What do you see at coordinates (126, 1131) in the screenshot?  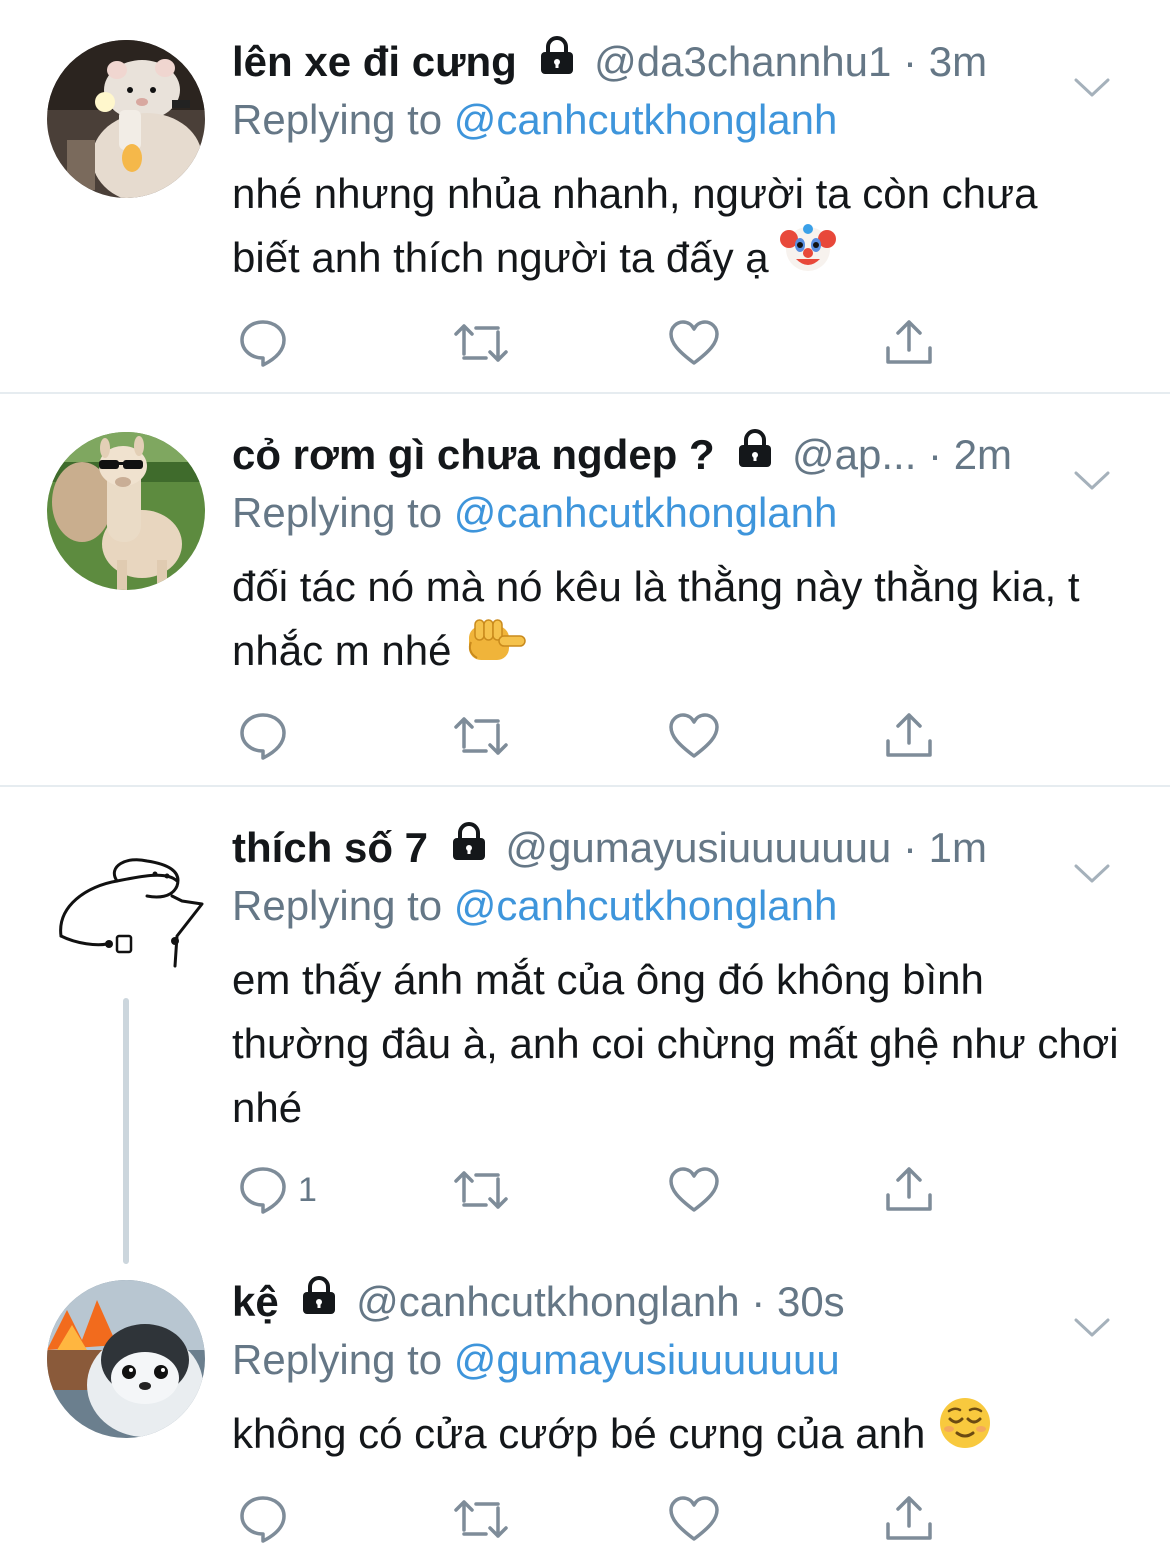 I see `thread-connector-line` at bounding box center [126, 1131].